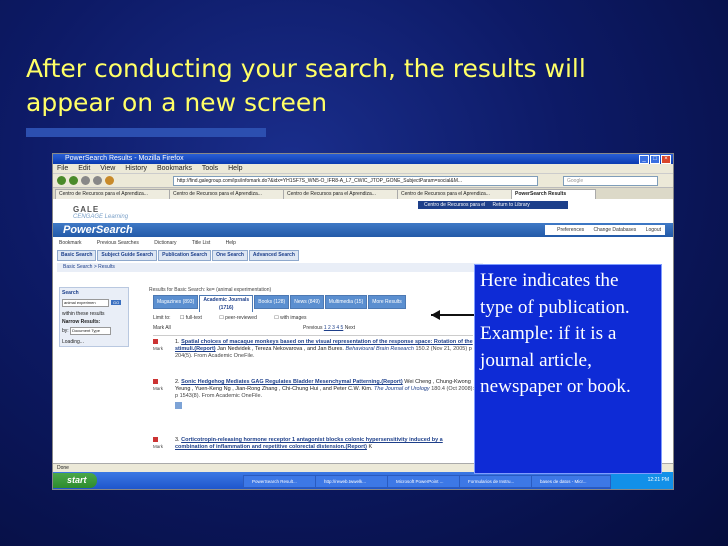 The height and width of the screenshot is (546, 728). I want to click on result-number: 3., so click(177, 440).